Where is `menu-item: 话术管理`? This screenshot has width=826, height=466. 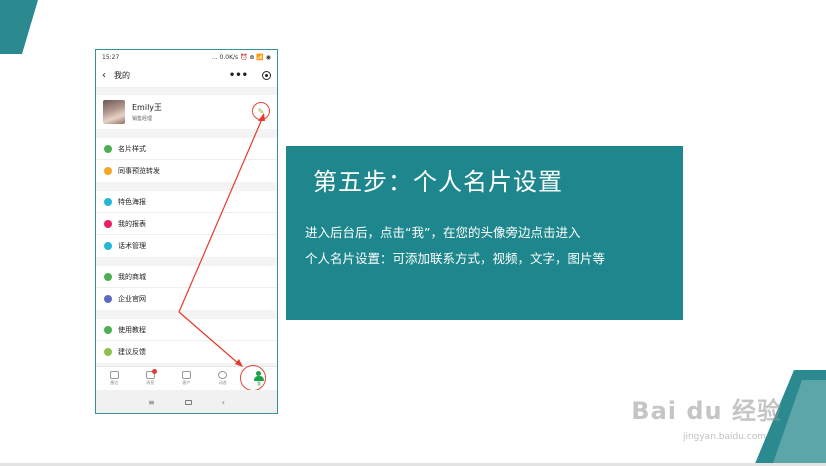 menu-item: 话术管理 is located at coordinates (186, 246).